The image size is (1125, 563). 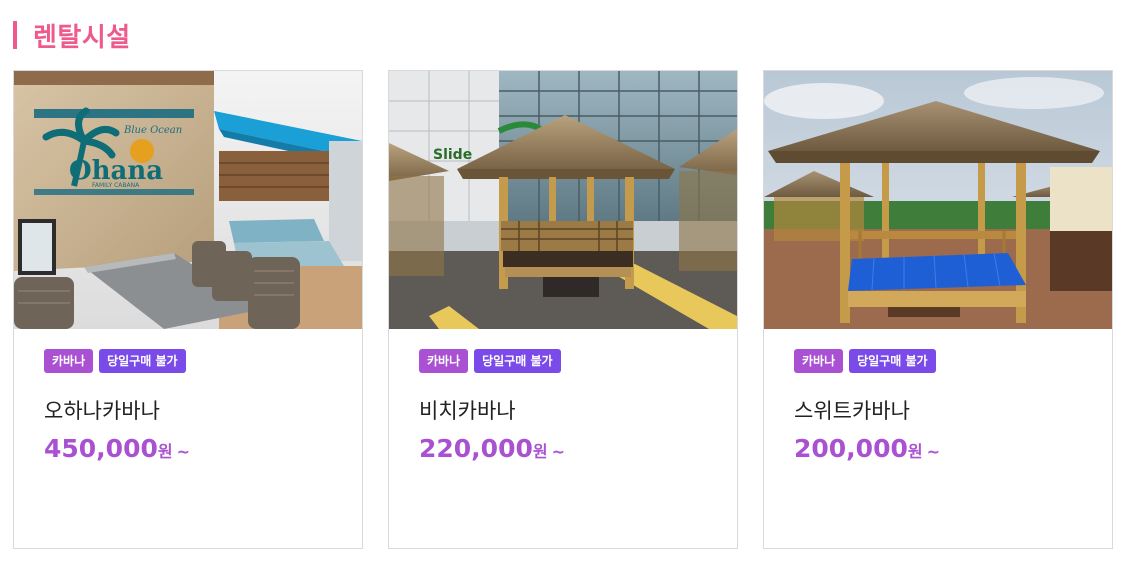 I want to click on product-name: 스위트카바나, so click(x=852, y=410).